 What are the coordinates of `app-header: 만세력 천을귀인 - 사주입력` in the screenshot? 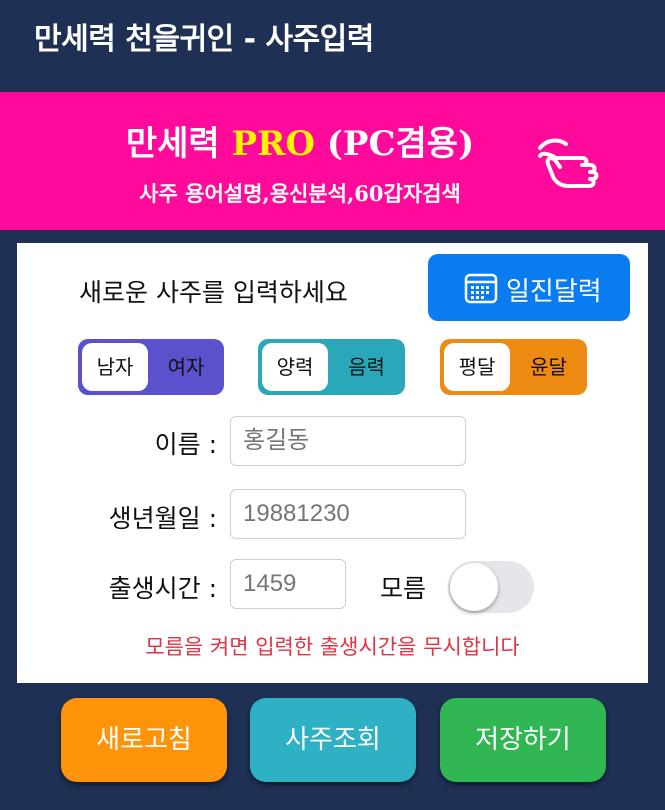 It's located at (332, 46).